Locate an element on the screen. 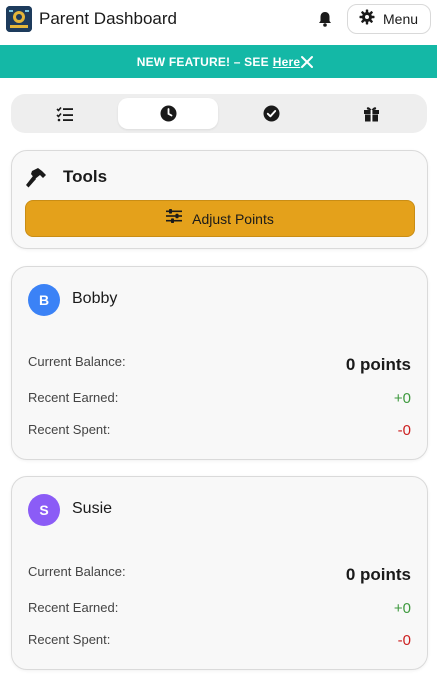 Image resolution: width=437 pixels, height=677 pixels. gift-icon is located at coordinates (371, 113).